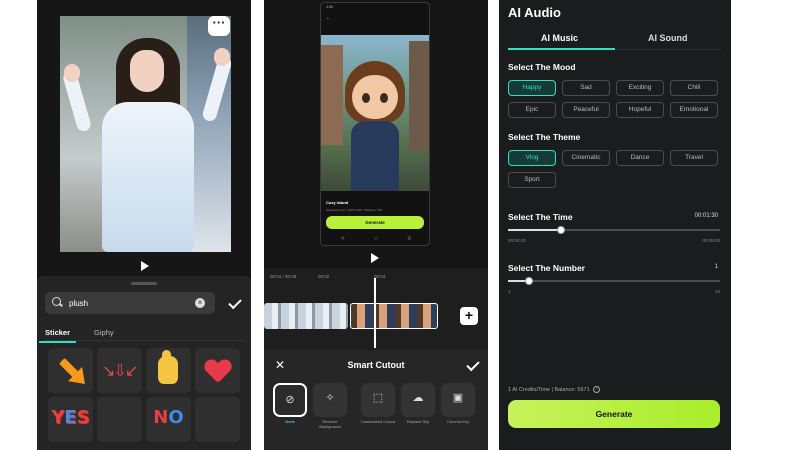 The width and height of the screenshot is (800, 450). What do you see at coordinates (509, 291) in the screenshot?
I see `number-min: 1` at bounding box center [509, 291].